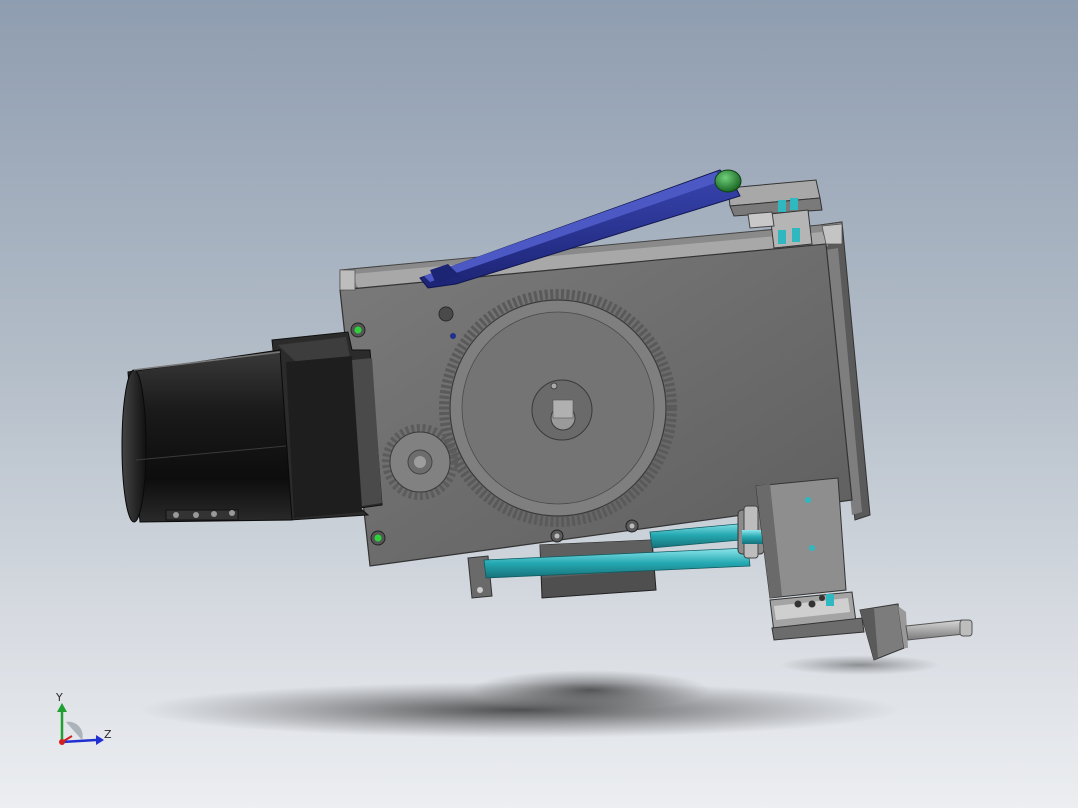 The width and height of the screenshot is (1078, 808). Describe the element at coordinates (801, 538) in the screenshot. I see `vertical-slide-plate` at that location.